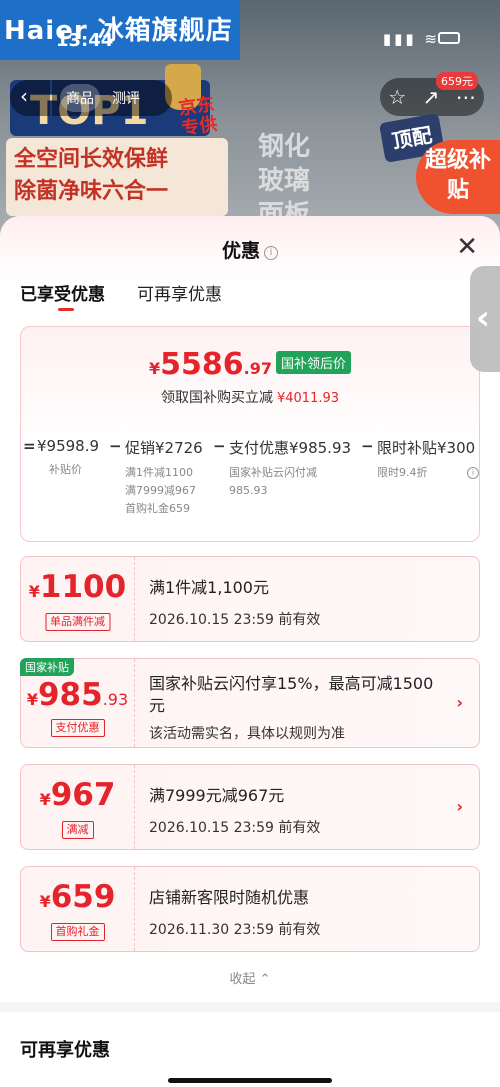 Image resolution: width=500 pixels, height=1087 pixels. Describe the element at coordinates (308, 398) in the screenshot. I see `subsidy-reduction-amount: ¥4011.93` at that location.